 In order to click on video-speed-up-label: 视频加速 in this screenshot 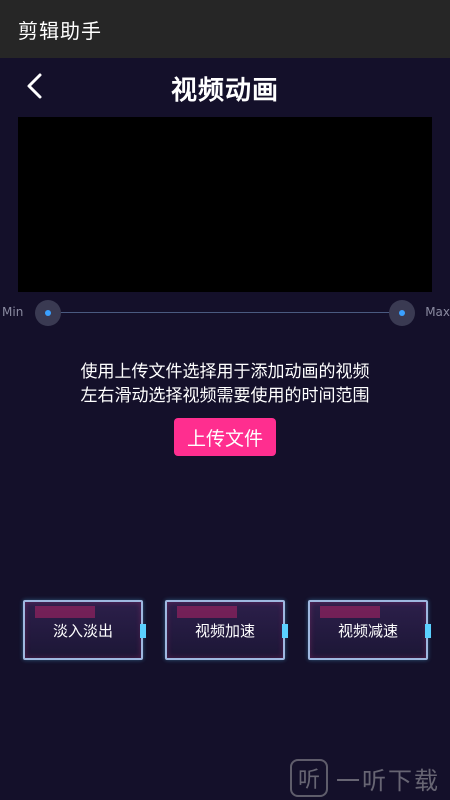, I will do `click(224, 630)`.